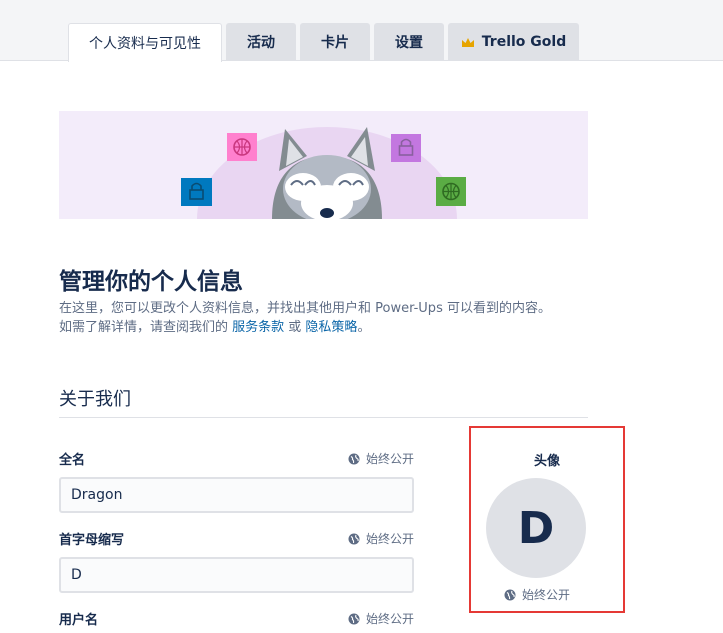 The height and width of the screenshot is (633, 723). I want to click on tab-label: 个人资料与可见性, so click(145, 44).